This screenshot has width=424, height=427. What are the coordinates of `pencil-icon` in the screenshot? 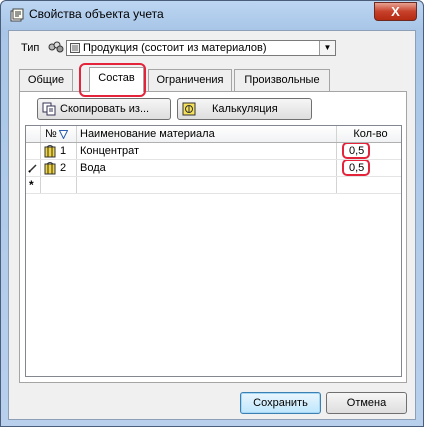 It's located at (32, 168).